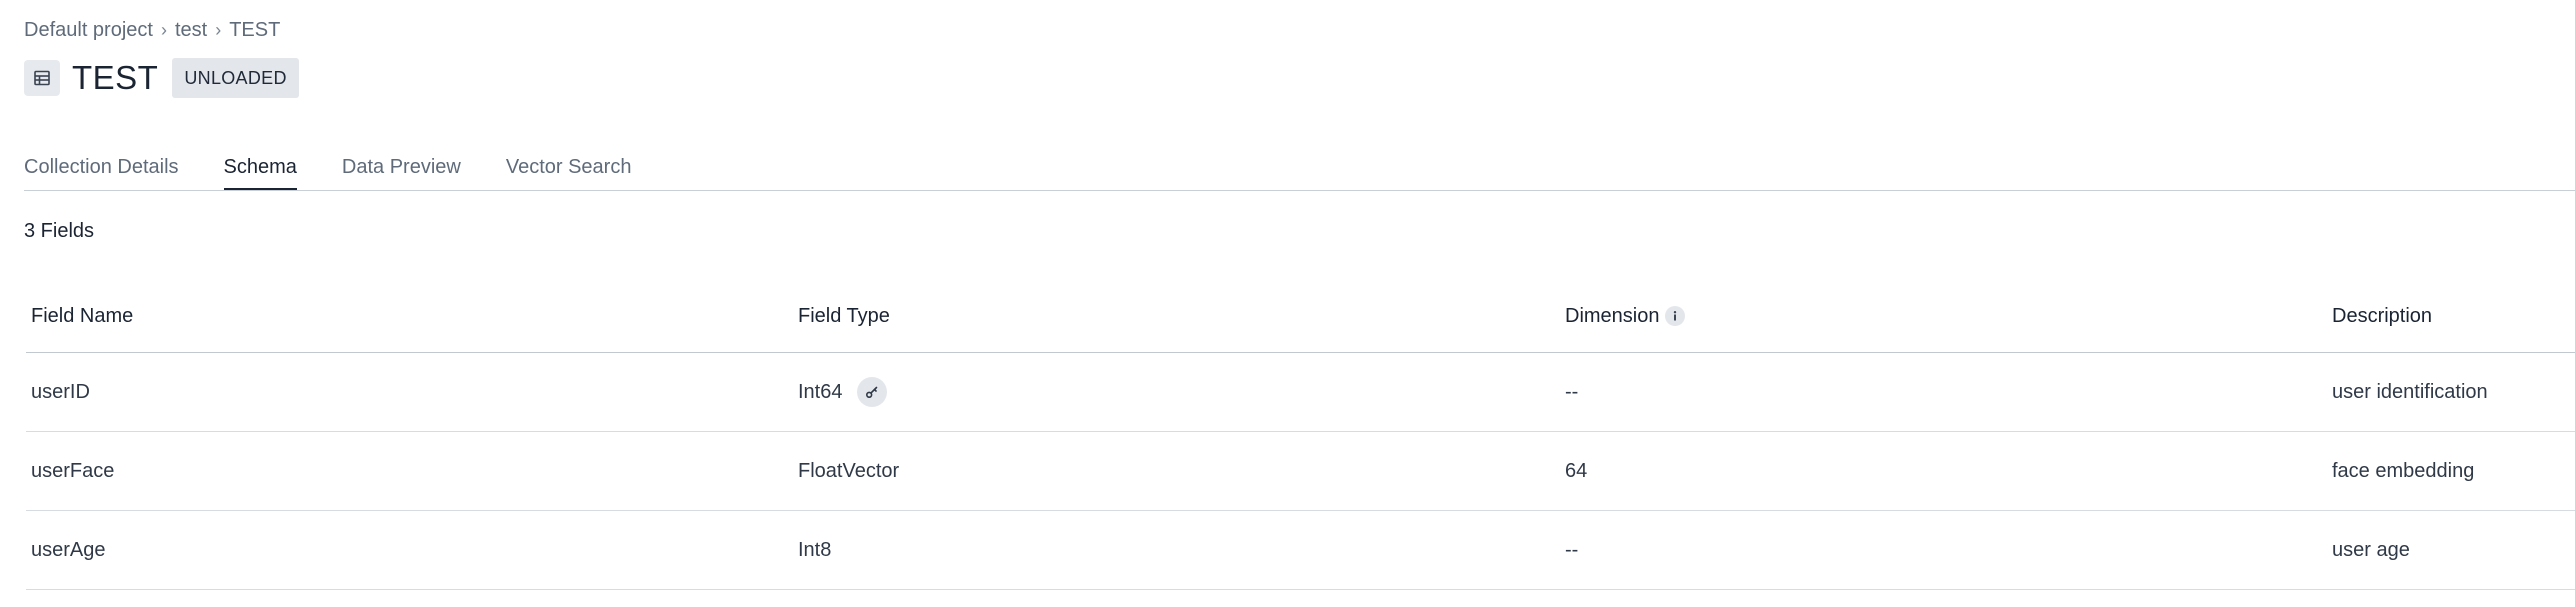 The width and height of the screenshot is (2575, 607). I want to click on tab-vector-search: Vector Search, so click(569, 170).